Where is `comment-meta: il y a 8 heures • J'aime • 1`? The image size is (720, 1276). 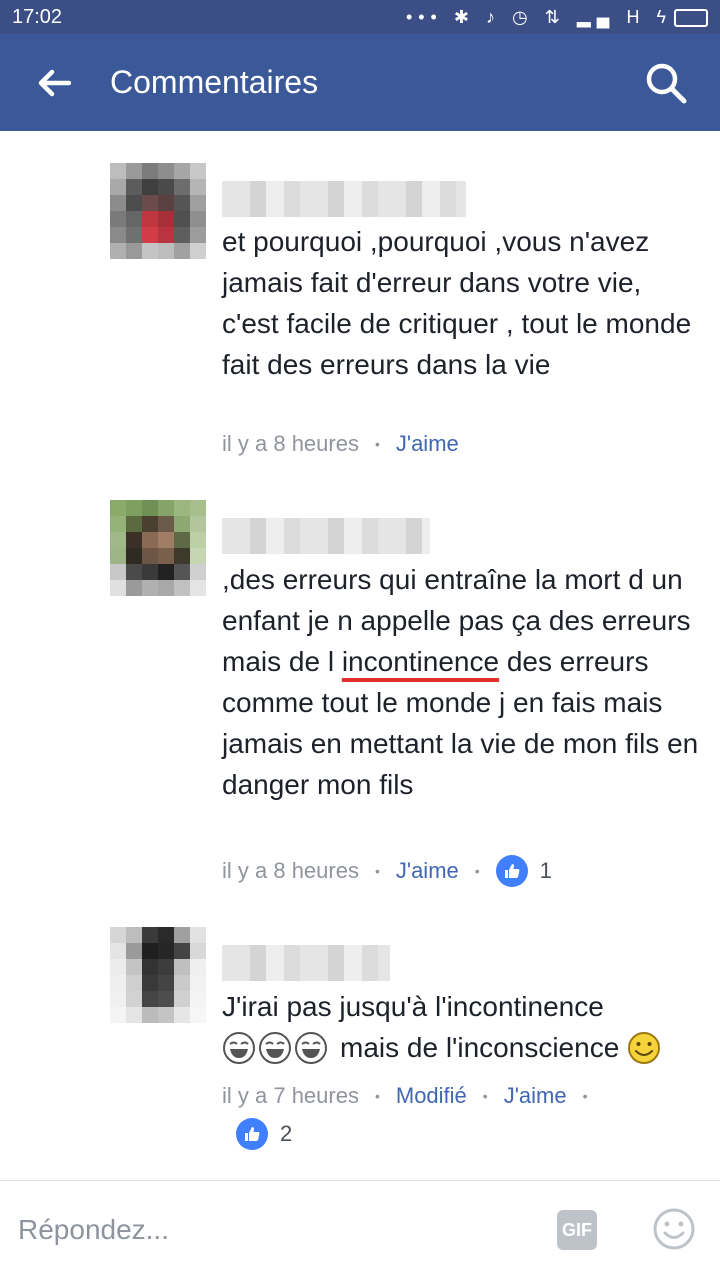
comment-meta: il y a 8 heures • J'aime • 1 is located at coordinates (387, 871).